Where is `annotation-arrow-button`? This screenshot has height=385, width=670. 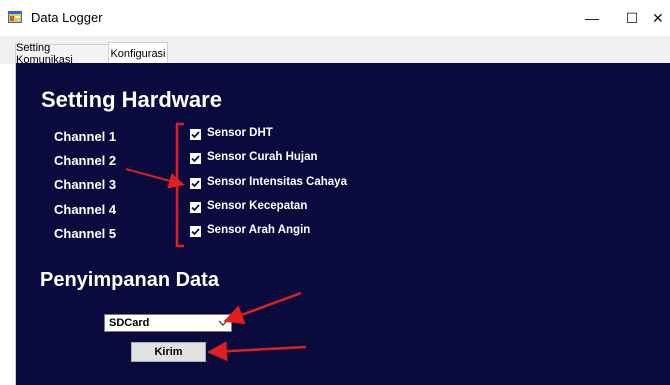 annotation-arrow-button is located at coordinates (257, 351).